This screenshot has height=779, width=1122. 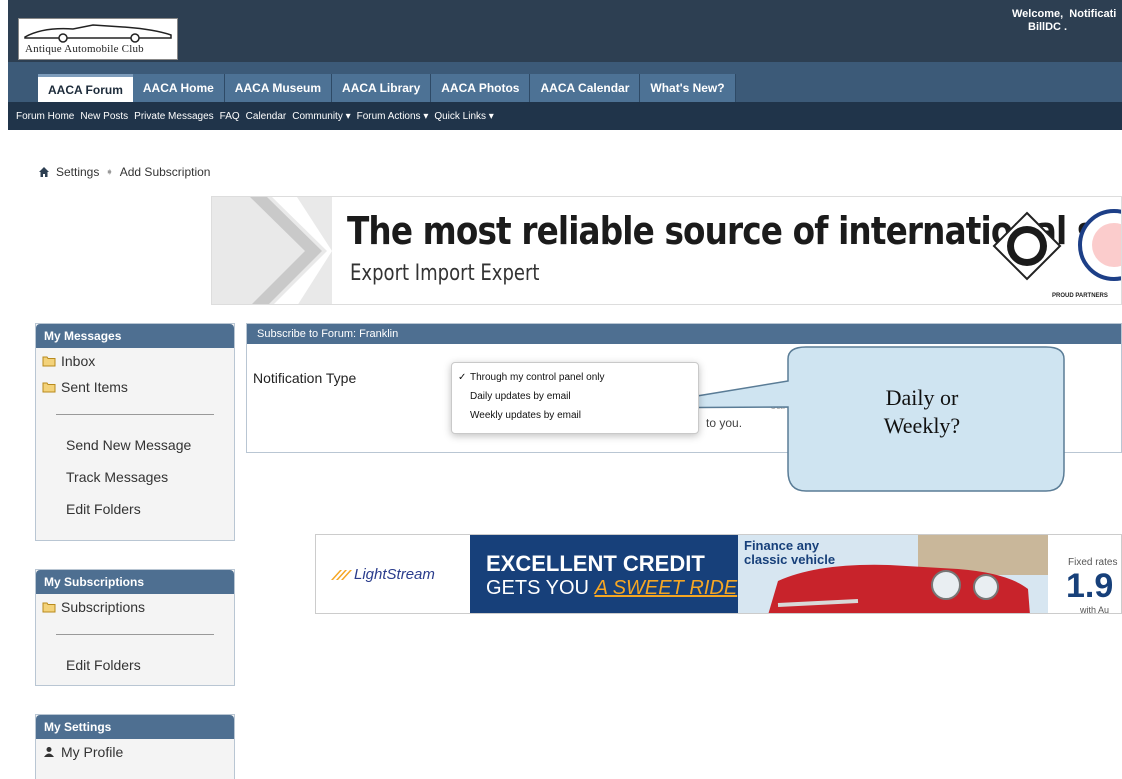 I want to click on sidebar-item-label: Inbox, so click(x=78, y=361).